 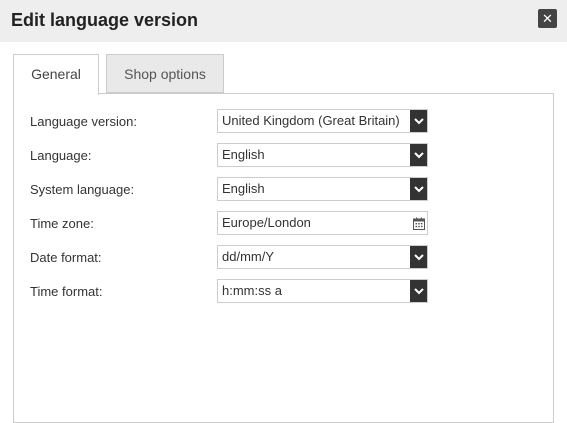 What do you see at coordinates (61, 155) in the screenshot?
I see `language-label: Language:` at bounding box center [61, 155].